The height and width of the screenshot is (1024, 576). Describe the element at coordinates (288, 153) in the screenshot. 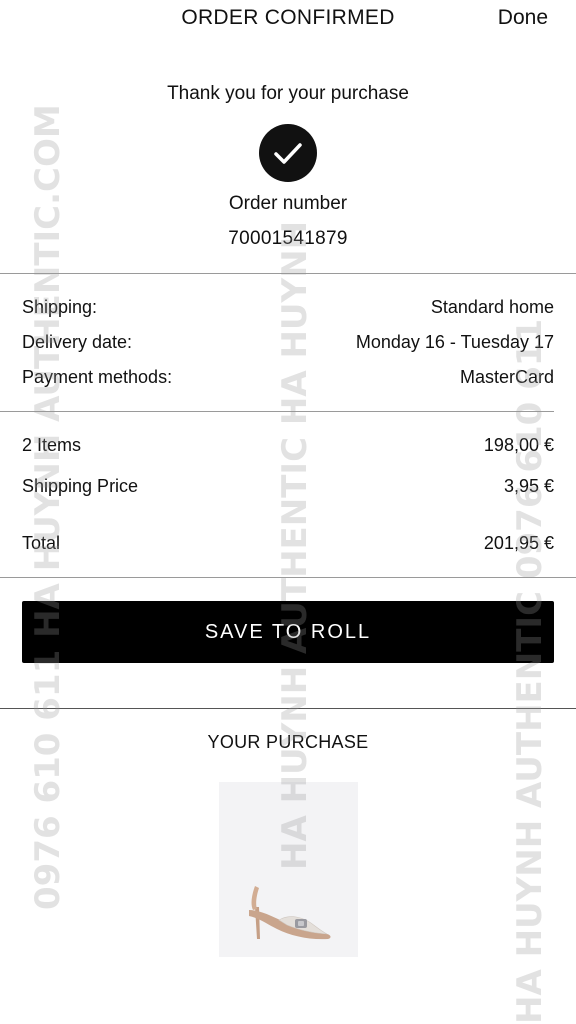

I see `checkmark-icon` at that location.